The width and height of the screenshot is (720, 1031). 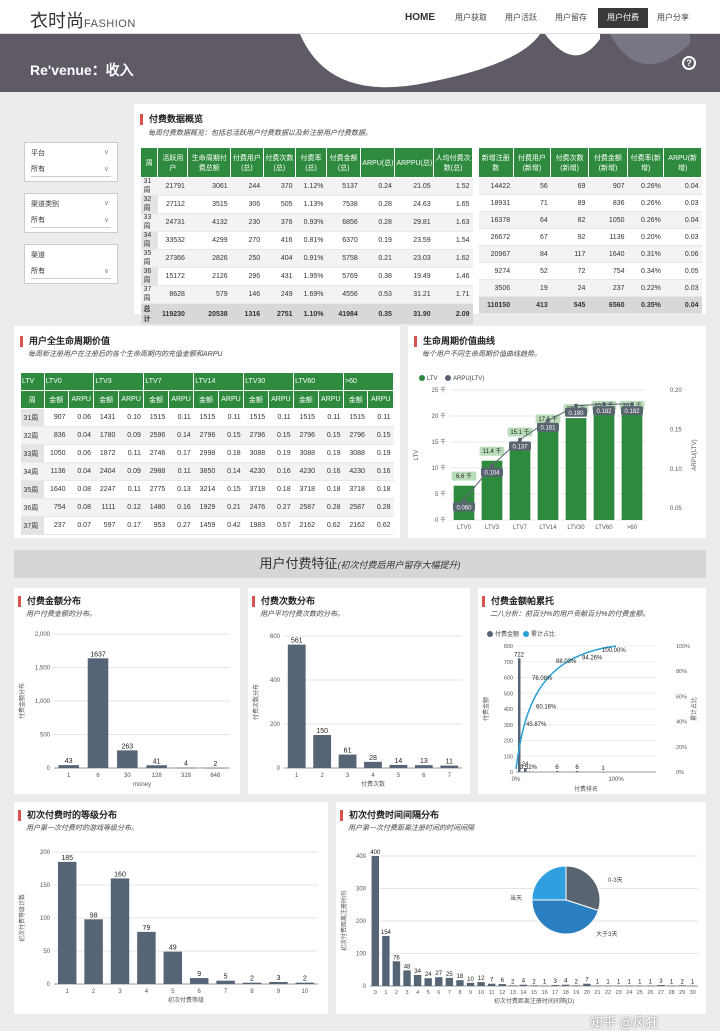 I want to click on nav-home: HOME, so click(x=420, y=18).